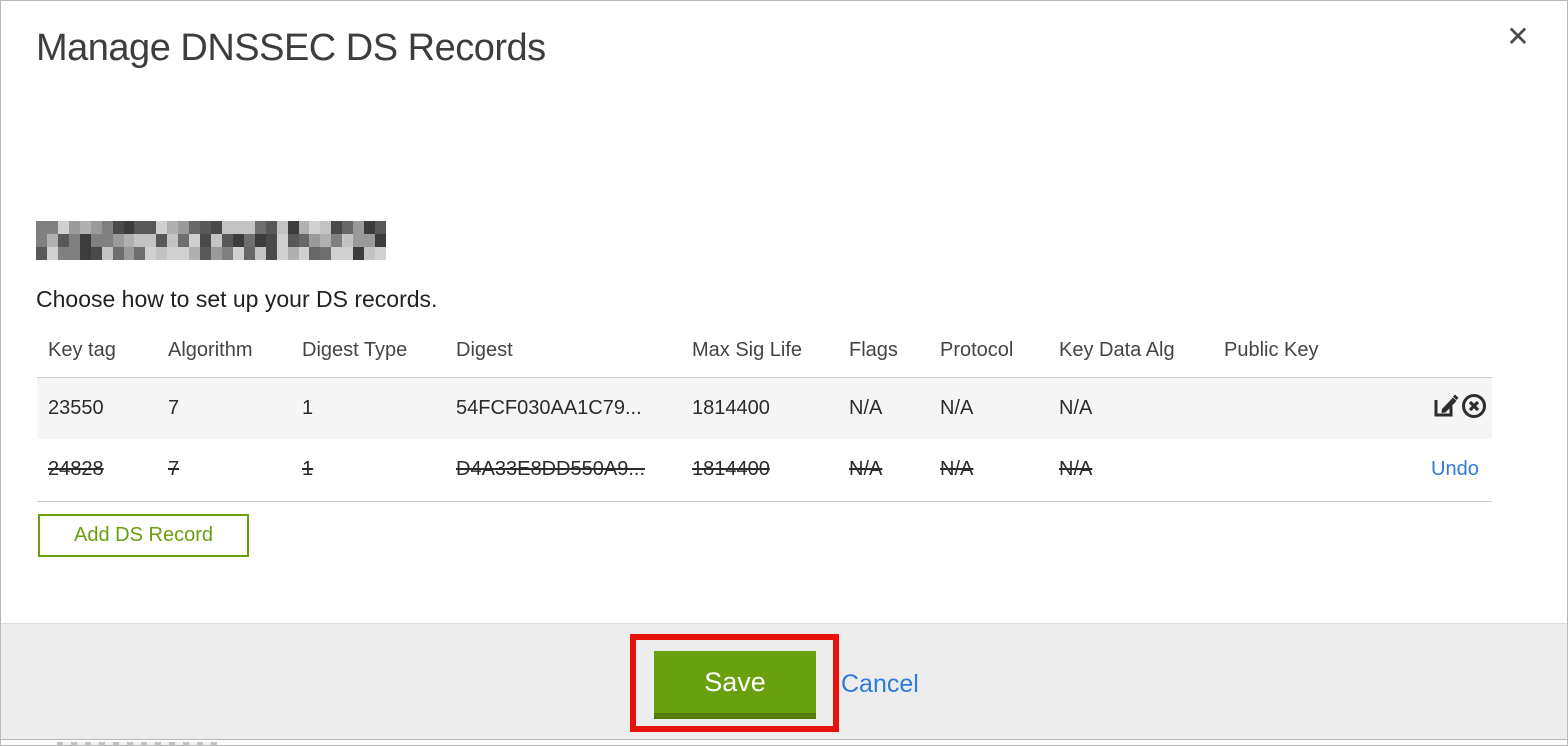 This screenshot has width=1568, height=746. What do you see at coordinates (880, 684) in the screenshot?
I see `cancel-link: Cancel` at bounding box center [880, 684].